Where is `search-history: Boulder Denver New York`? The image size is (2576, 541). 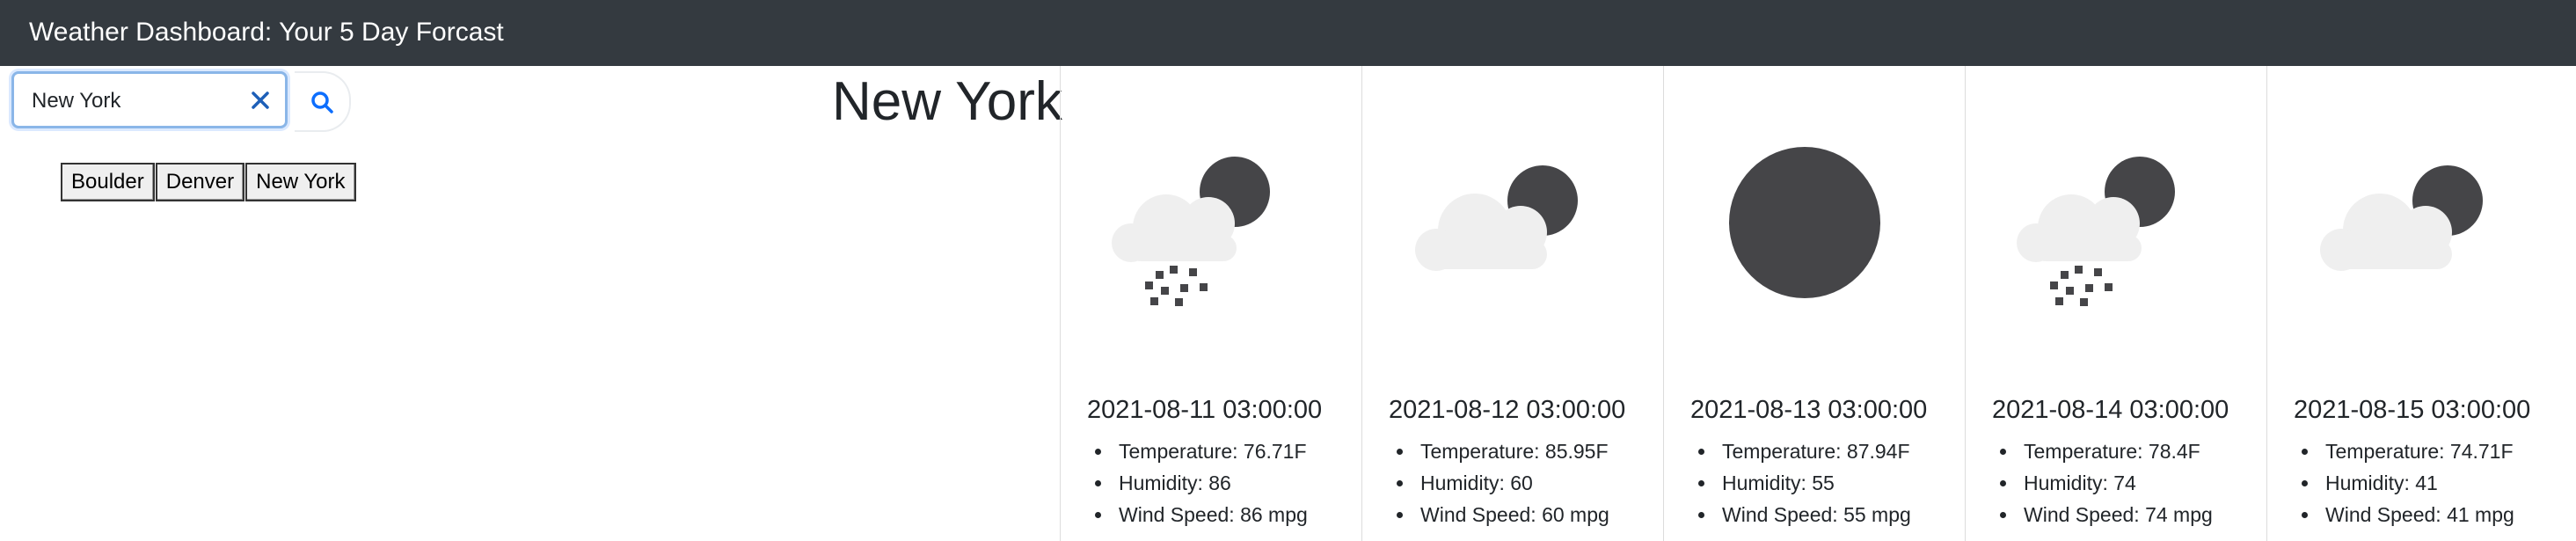 search-history: Boulder Denver New York is located at coordinates (209, 182).